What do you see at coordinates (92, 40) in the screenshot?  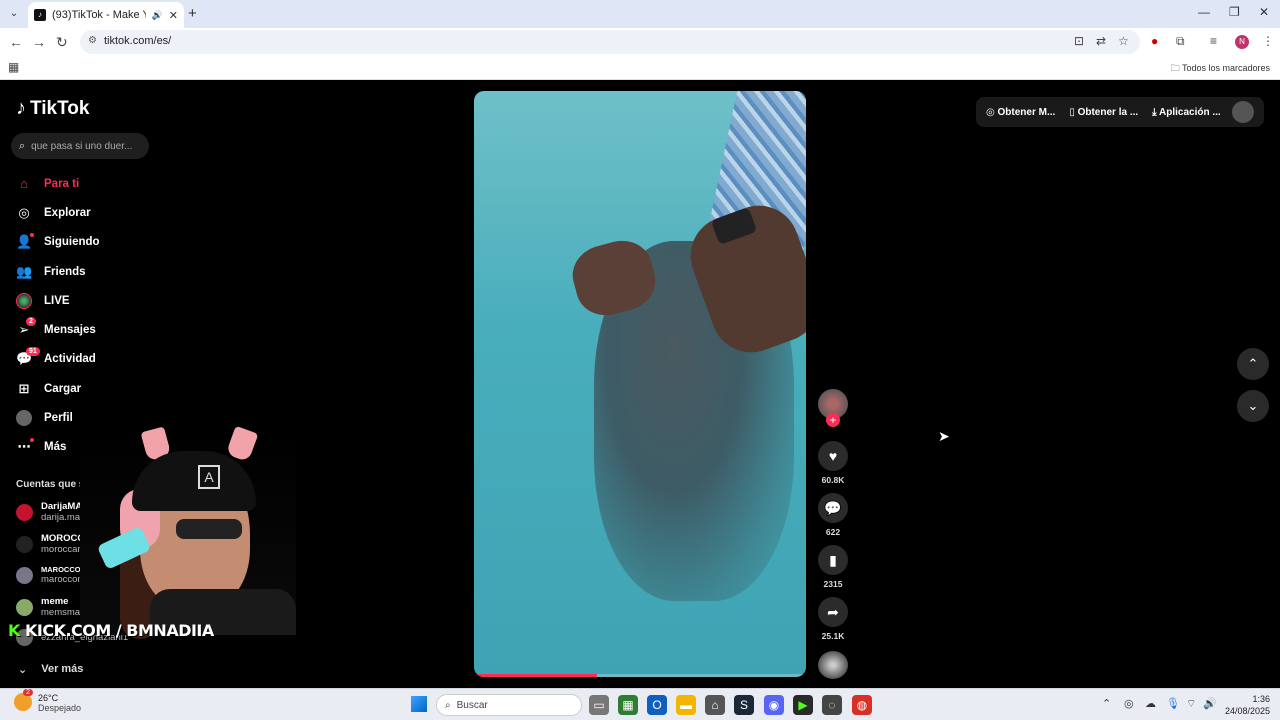 I see `site-info-icon: ⚙` at bounding box center [92, 40].